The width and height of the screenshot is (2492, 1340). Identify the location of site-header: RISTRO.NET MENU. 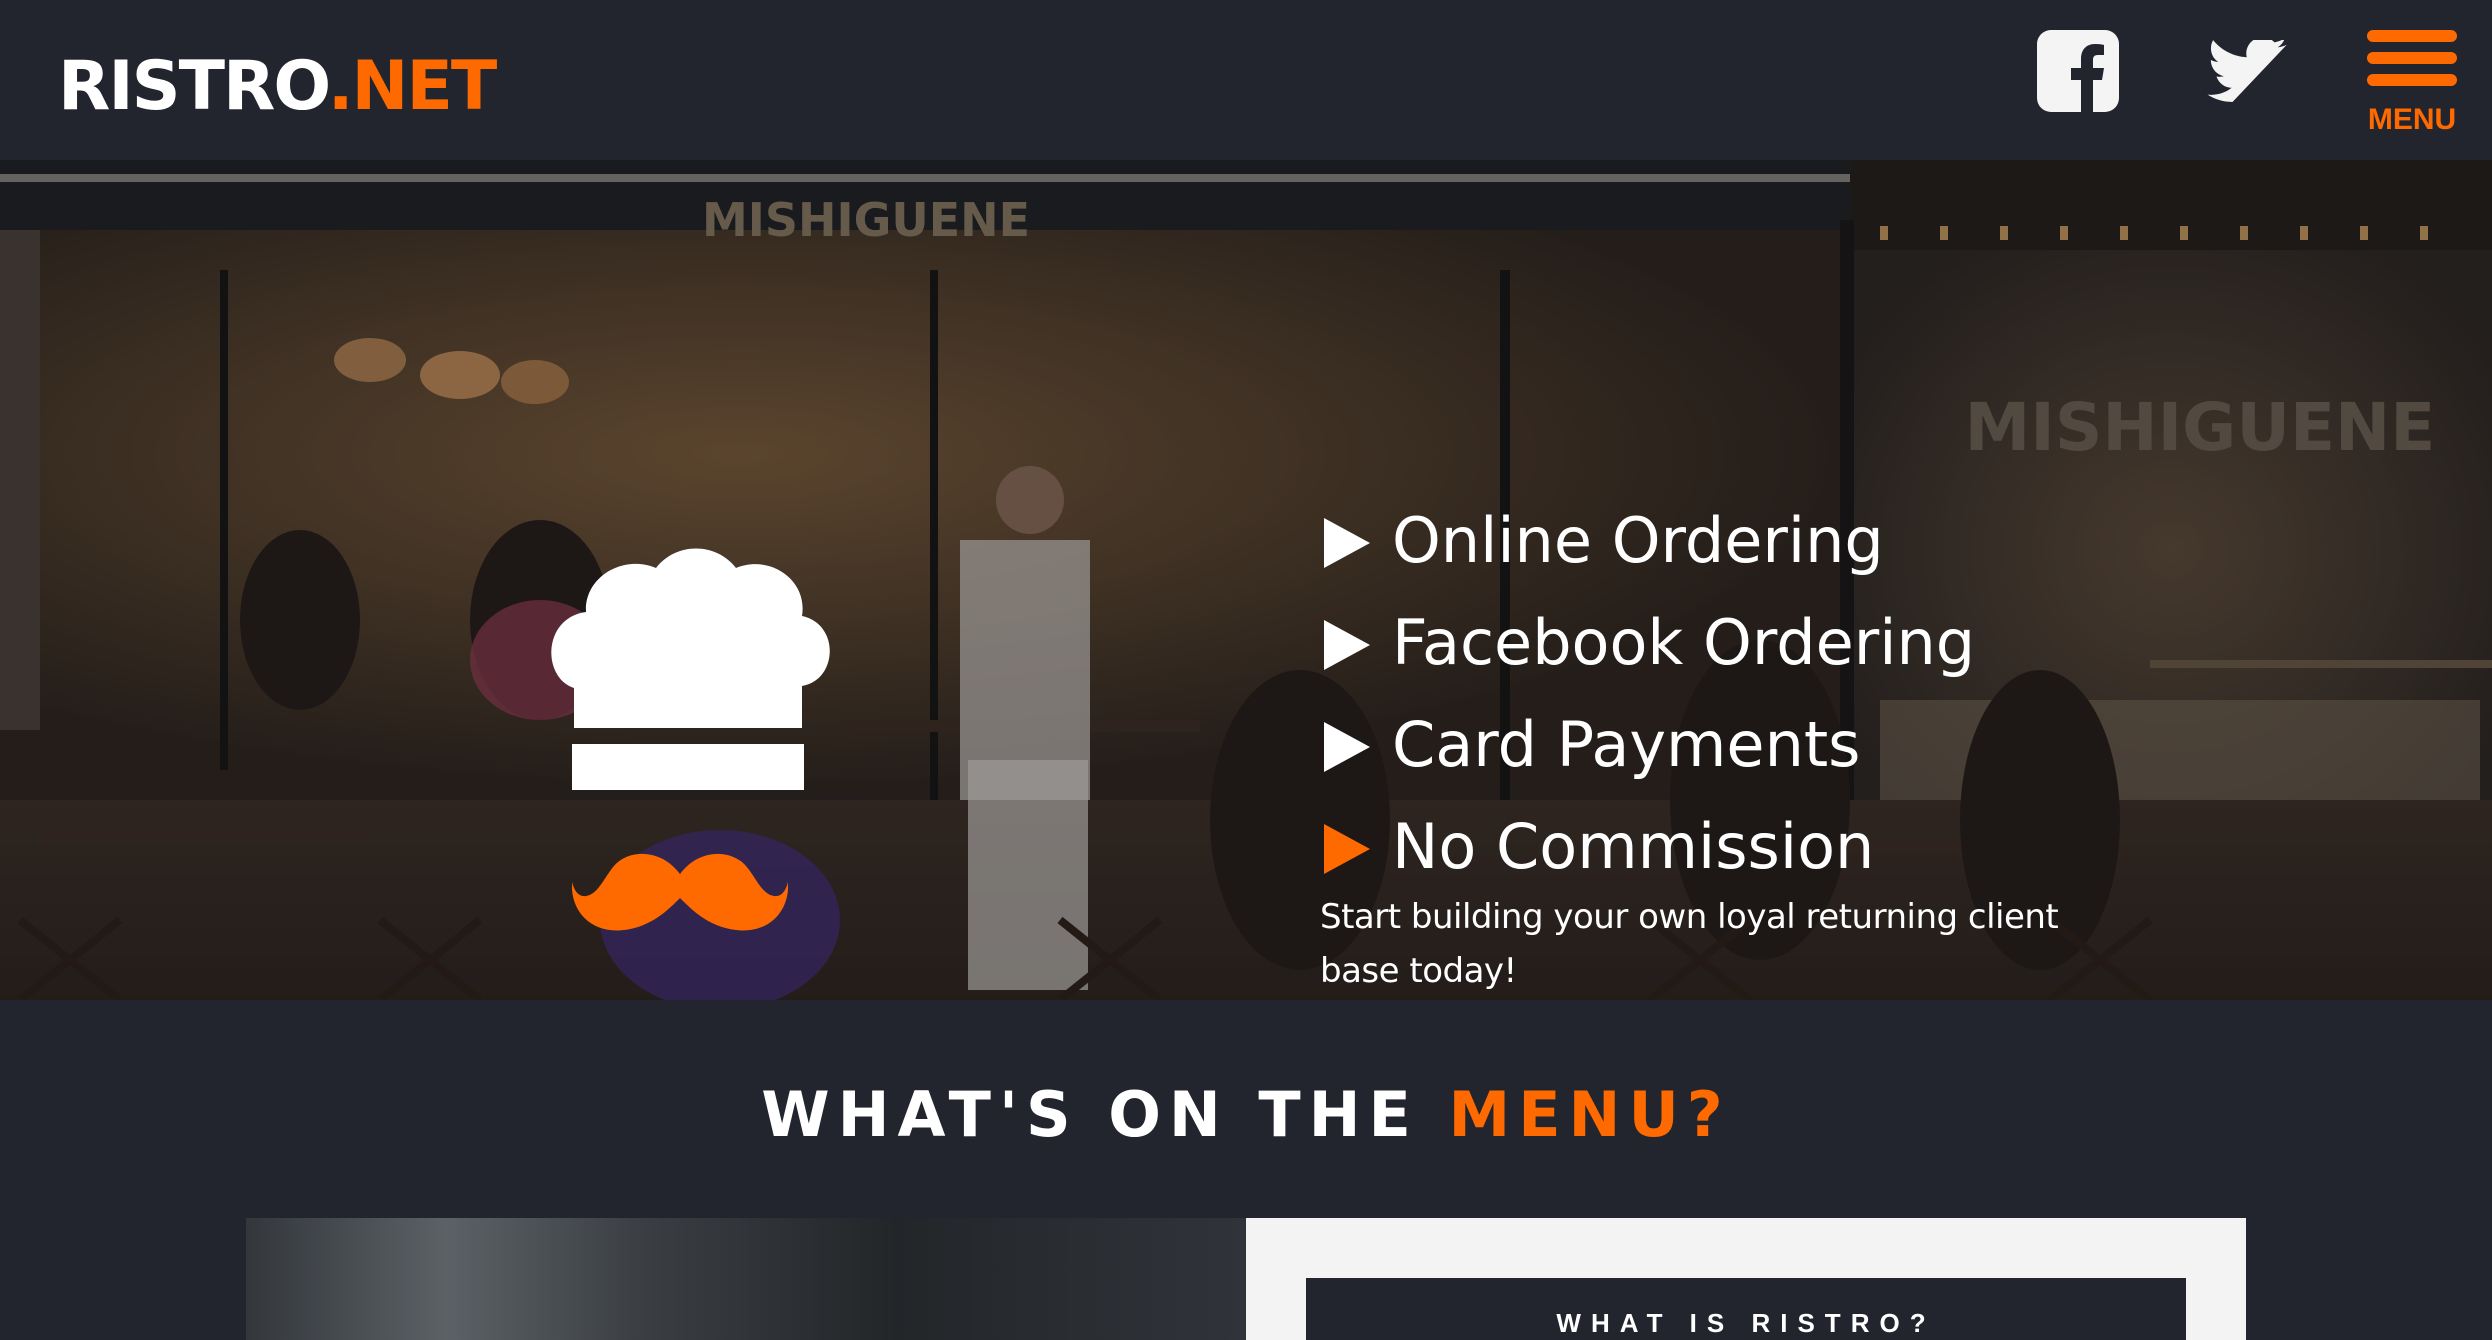
(1246, 80).